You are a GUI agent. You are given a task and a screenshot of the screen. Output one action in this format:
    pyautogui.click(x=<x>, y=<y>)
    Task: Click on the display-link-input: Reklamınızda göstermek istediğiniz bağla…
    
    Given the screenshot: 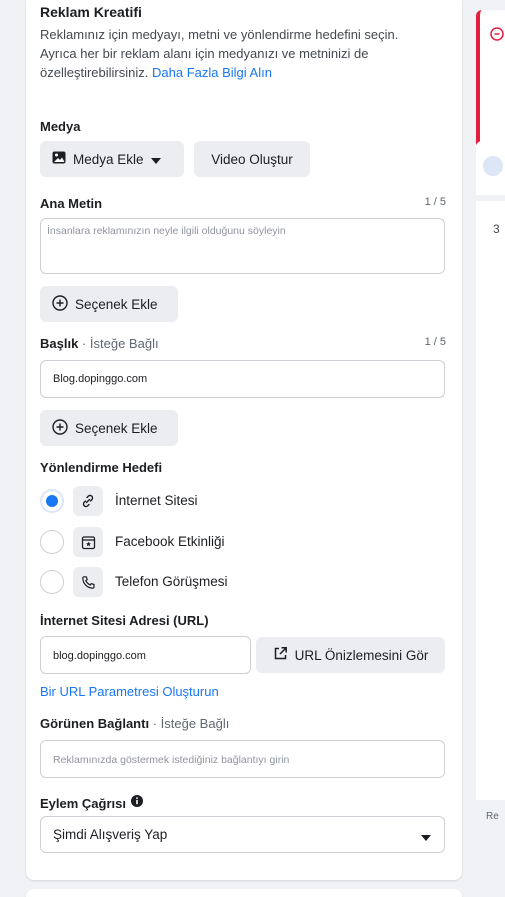 What is the action you would take?
    pyautogui.click(x=242, y=759)
    